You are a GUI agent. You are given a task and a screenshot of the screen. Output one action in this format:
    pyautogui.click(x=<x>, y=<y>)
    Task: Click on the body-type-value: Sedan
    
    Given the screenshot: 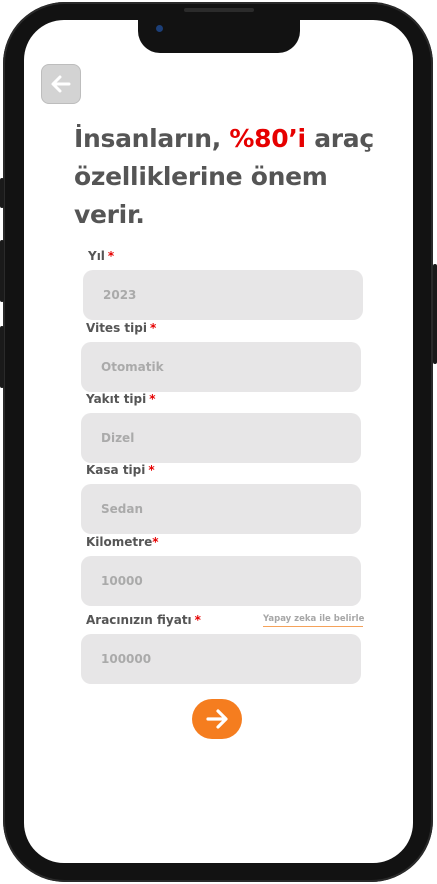 What is the action you would take?
    pyautogui.click(x=122, y=509)
    